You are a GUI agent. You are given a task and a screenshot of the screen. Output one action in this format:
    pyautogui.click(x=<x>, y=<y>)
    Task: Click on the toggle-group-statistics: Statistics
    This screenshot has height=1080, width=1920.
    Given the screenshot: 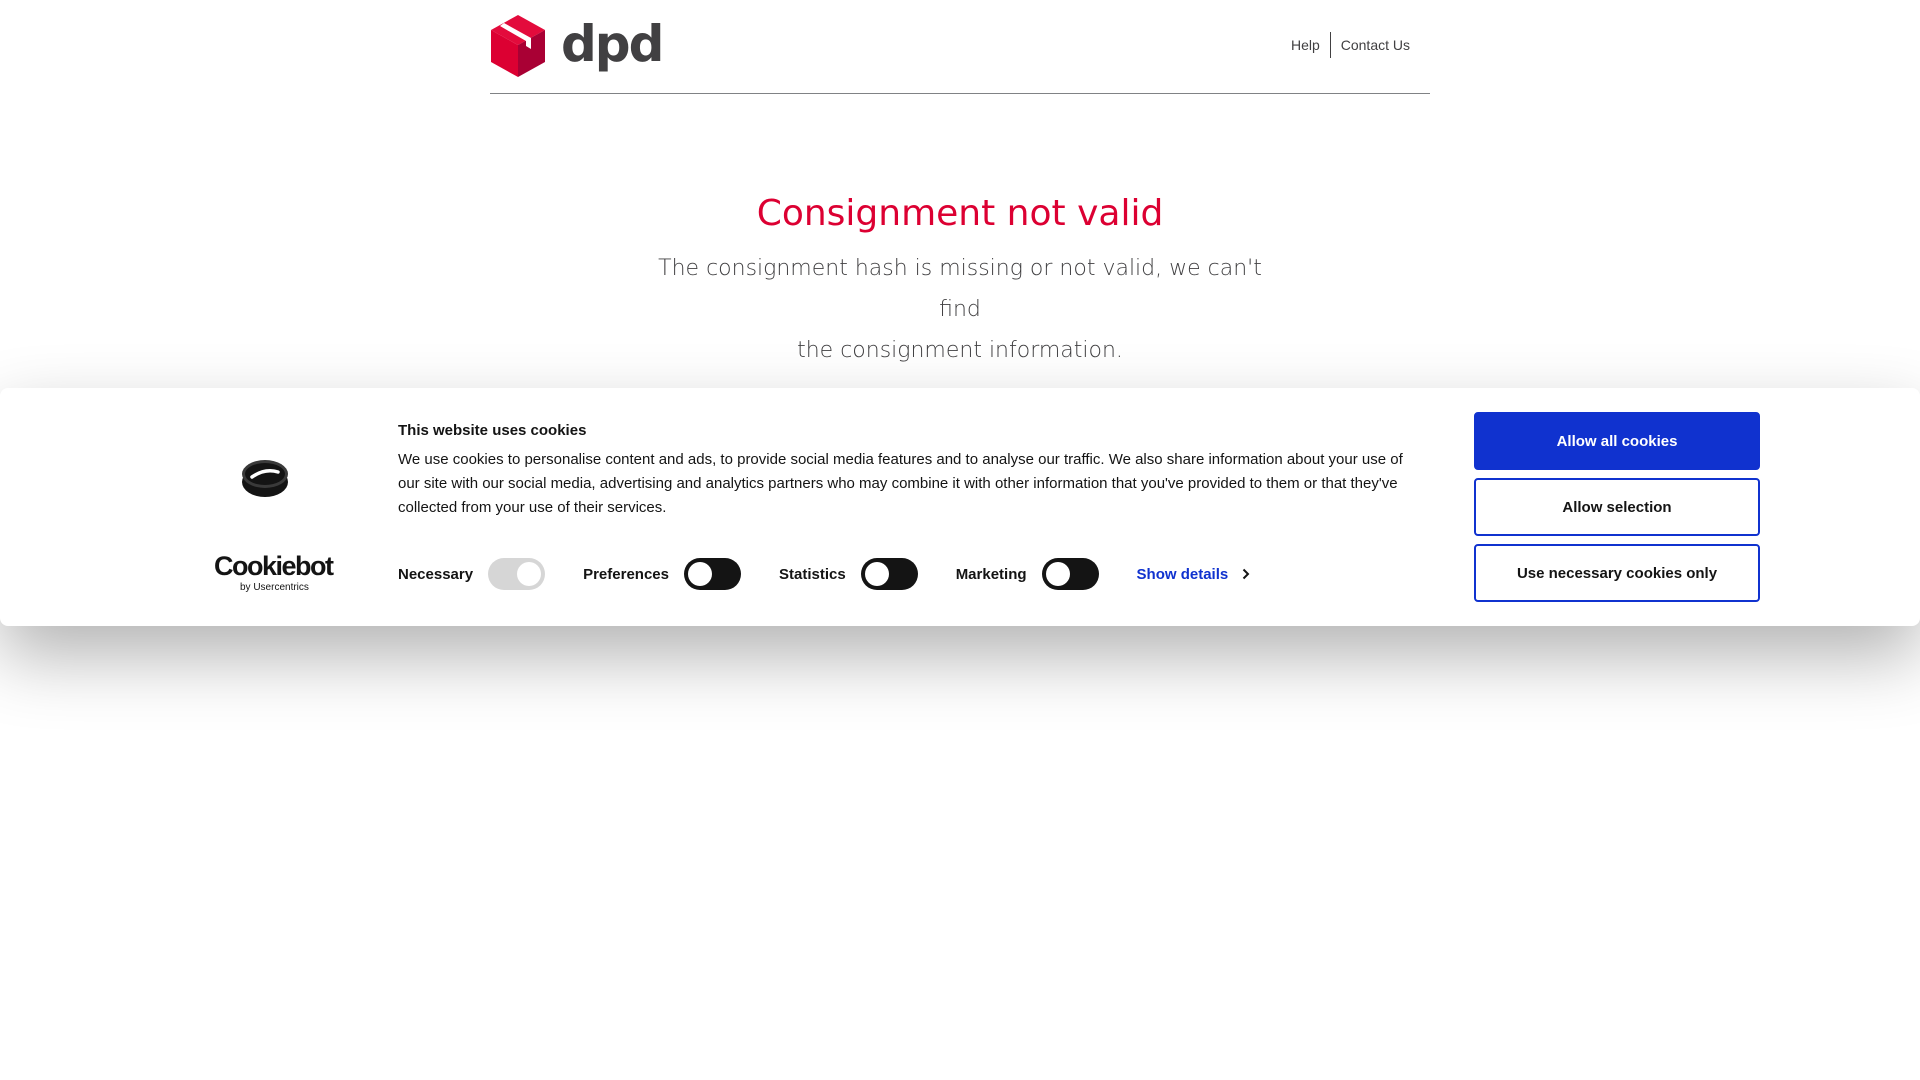 What is the action you would take?
    pyautogui.click(x=848, y=574)
    